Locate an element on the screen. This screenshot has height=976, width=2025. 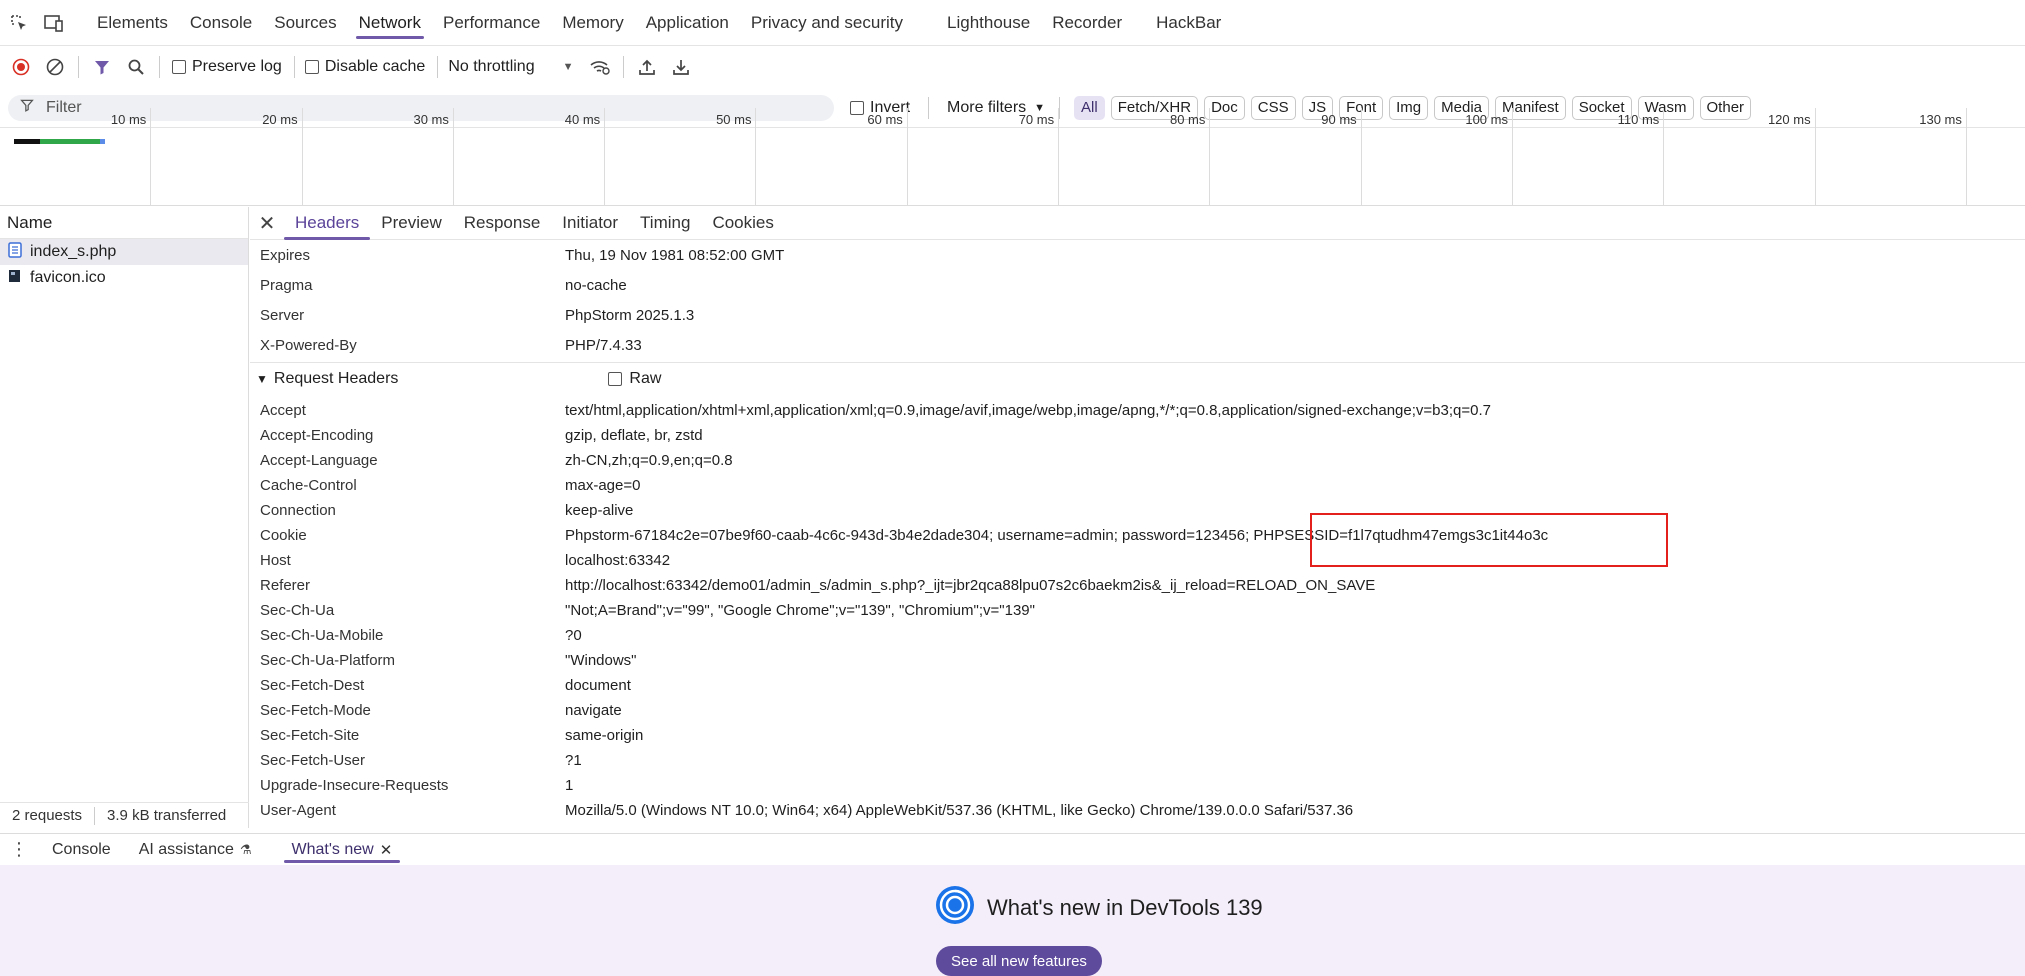
drawer-tab-console: Console is located at coordinates (81, 849).